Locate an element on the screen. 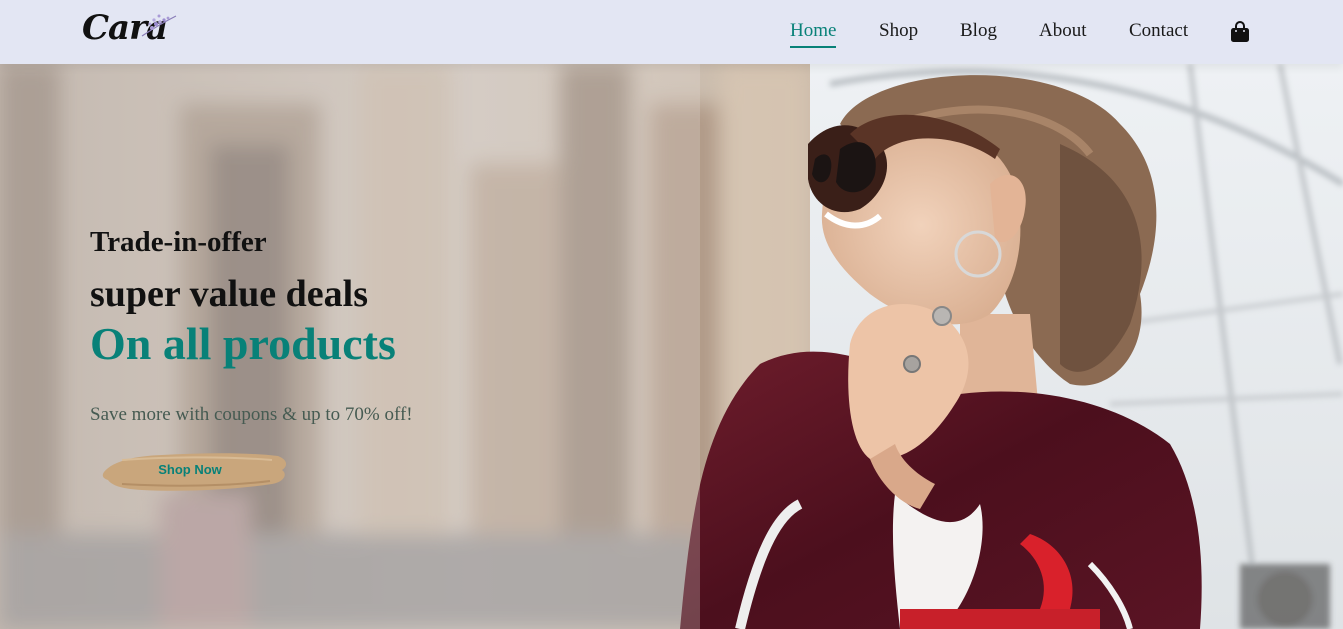  hero-highlight: On all products is located at coordinates (243, 343).